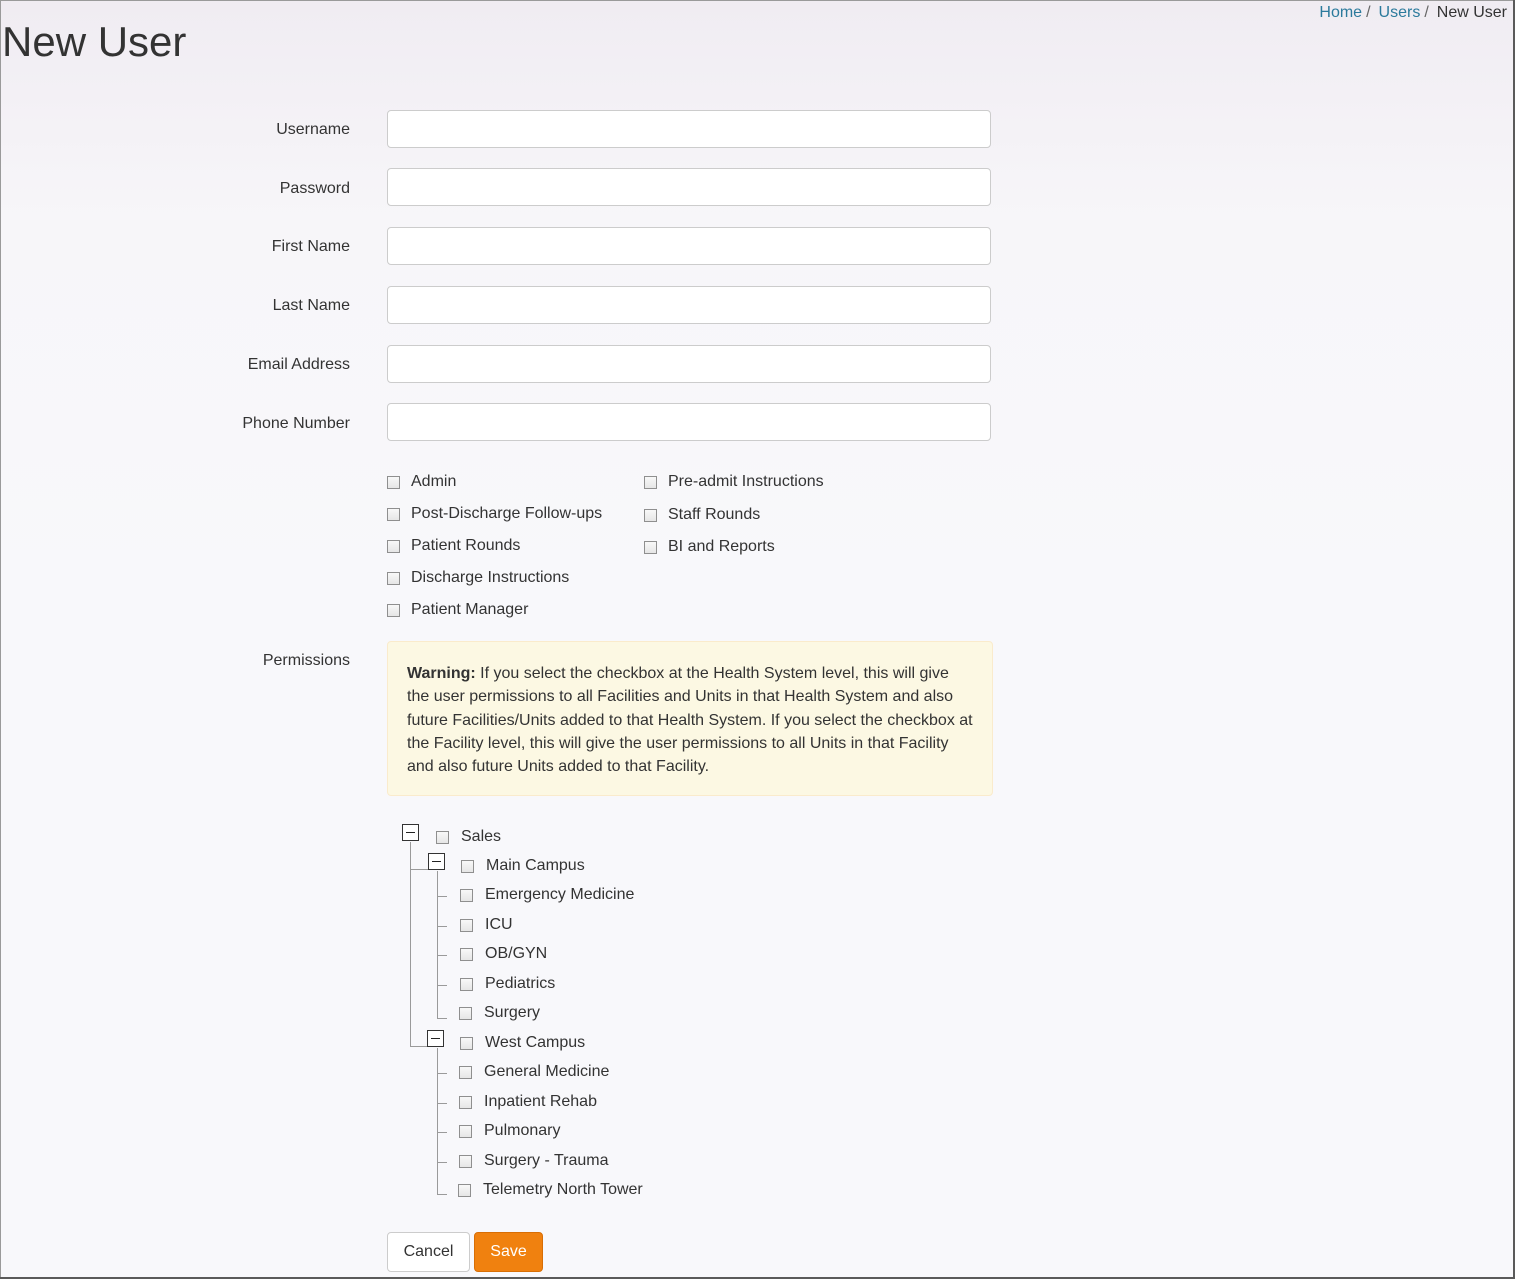 Image resolution: width=1515 pixels, height=1279 pixels. Describe the element at coordinates (535, 865) in the screenshot. I see `tree-node-label: Main Campus` at that location.